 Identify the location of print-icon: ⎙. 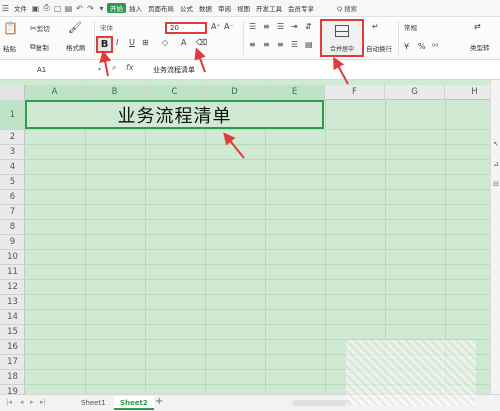
(46, 8).